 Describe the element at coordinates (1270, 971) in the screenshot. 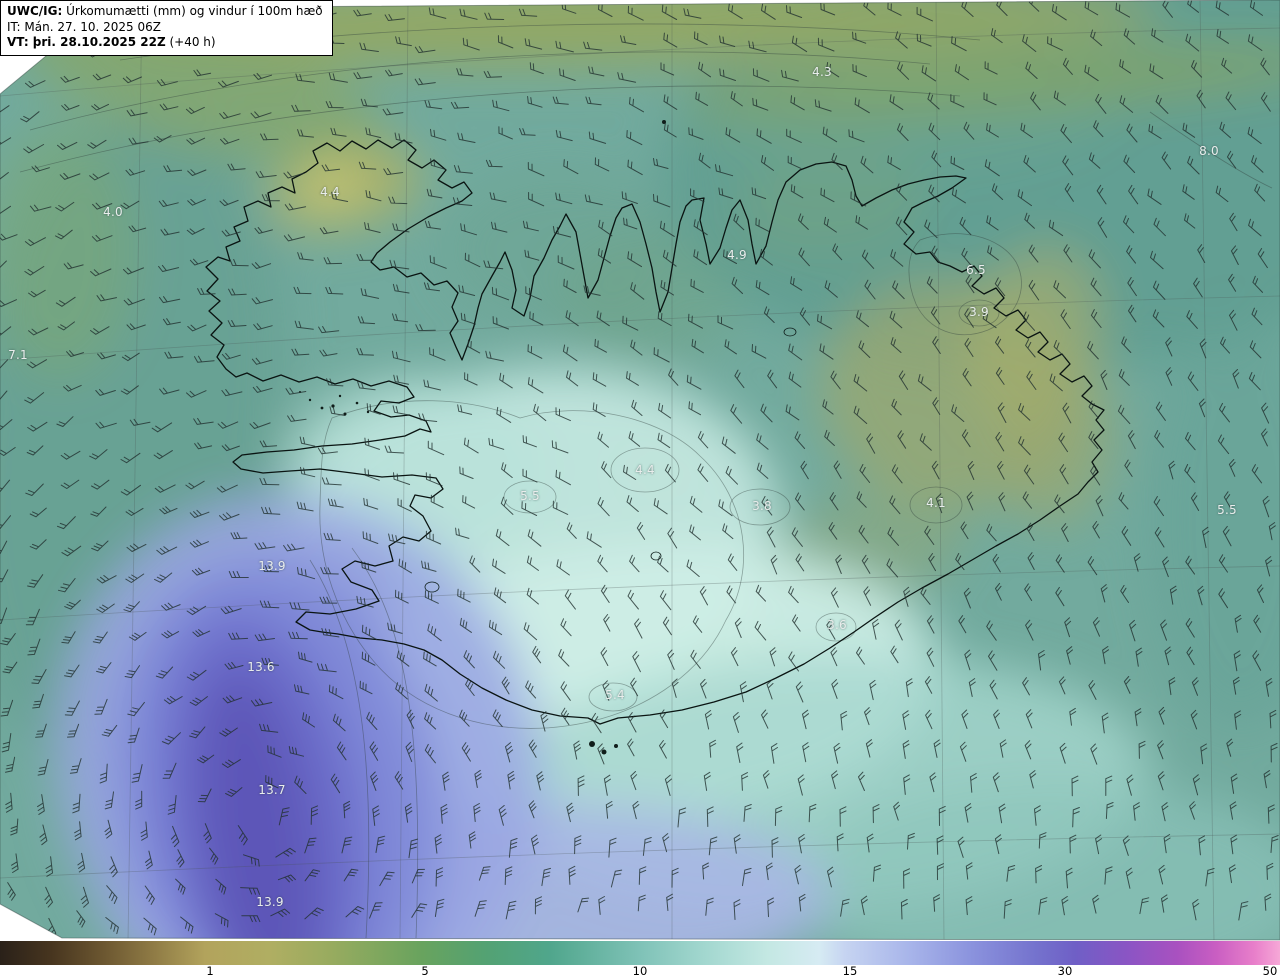

I see `colorbar-tick-label: 50` at that location.